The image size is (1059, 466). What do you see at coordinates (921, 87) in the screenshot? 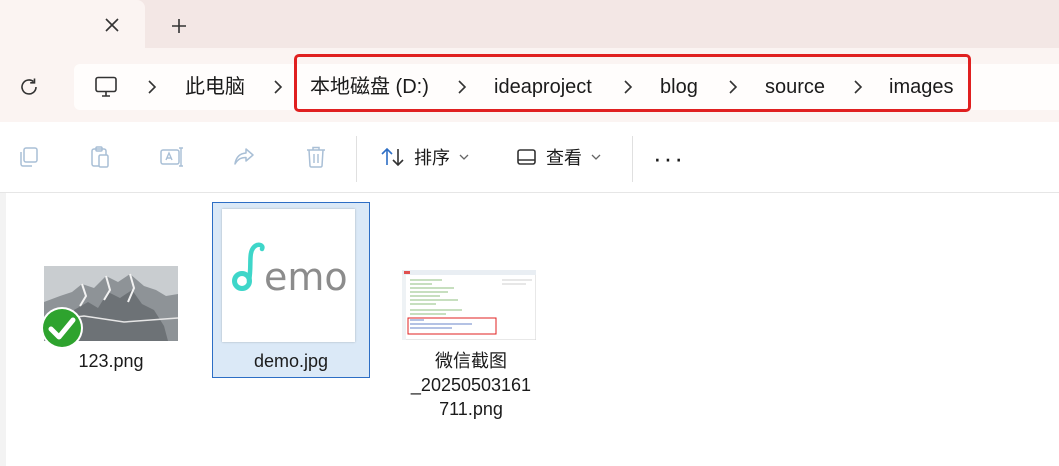
I see `breadcrumb-images: images` at bounding box center [921, 87].